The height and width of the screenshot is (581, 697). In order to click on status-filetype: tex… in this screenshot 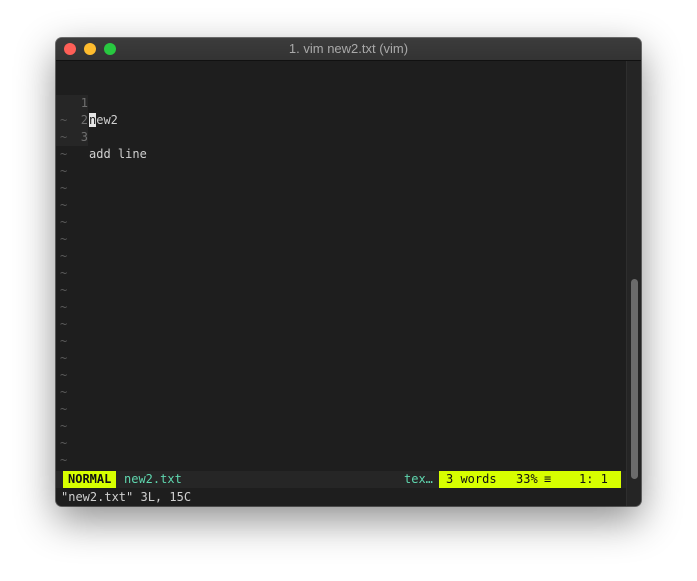, I will do `click(418, 479)`.